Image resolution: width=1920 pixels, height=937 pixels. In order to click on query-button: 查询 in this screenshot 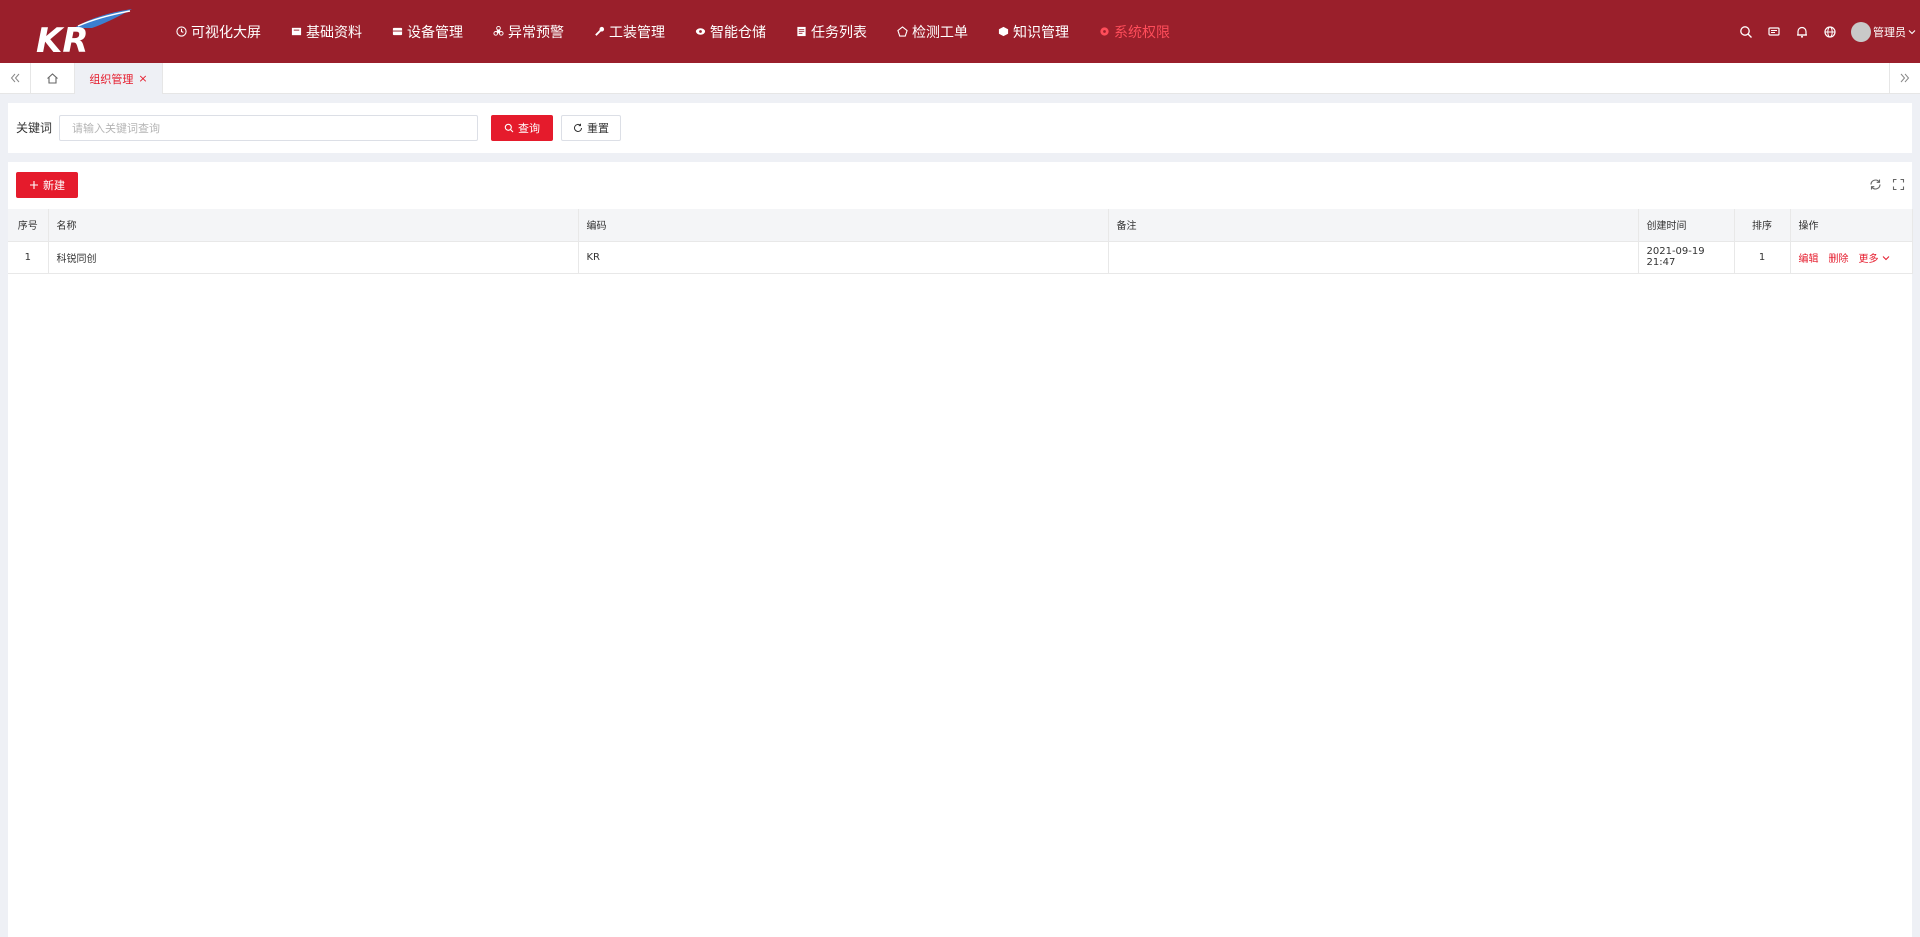, I will do `click(522, 128)`.